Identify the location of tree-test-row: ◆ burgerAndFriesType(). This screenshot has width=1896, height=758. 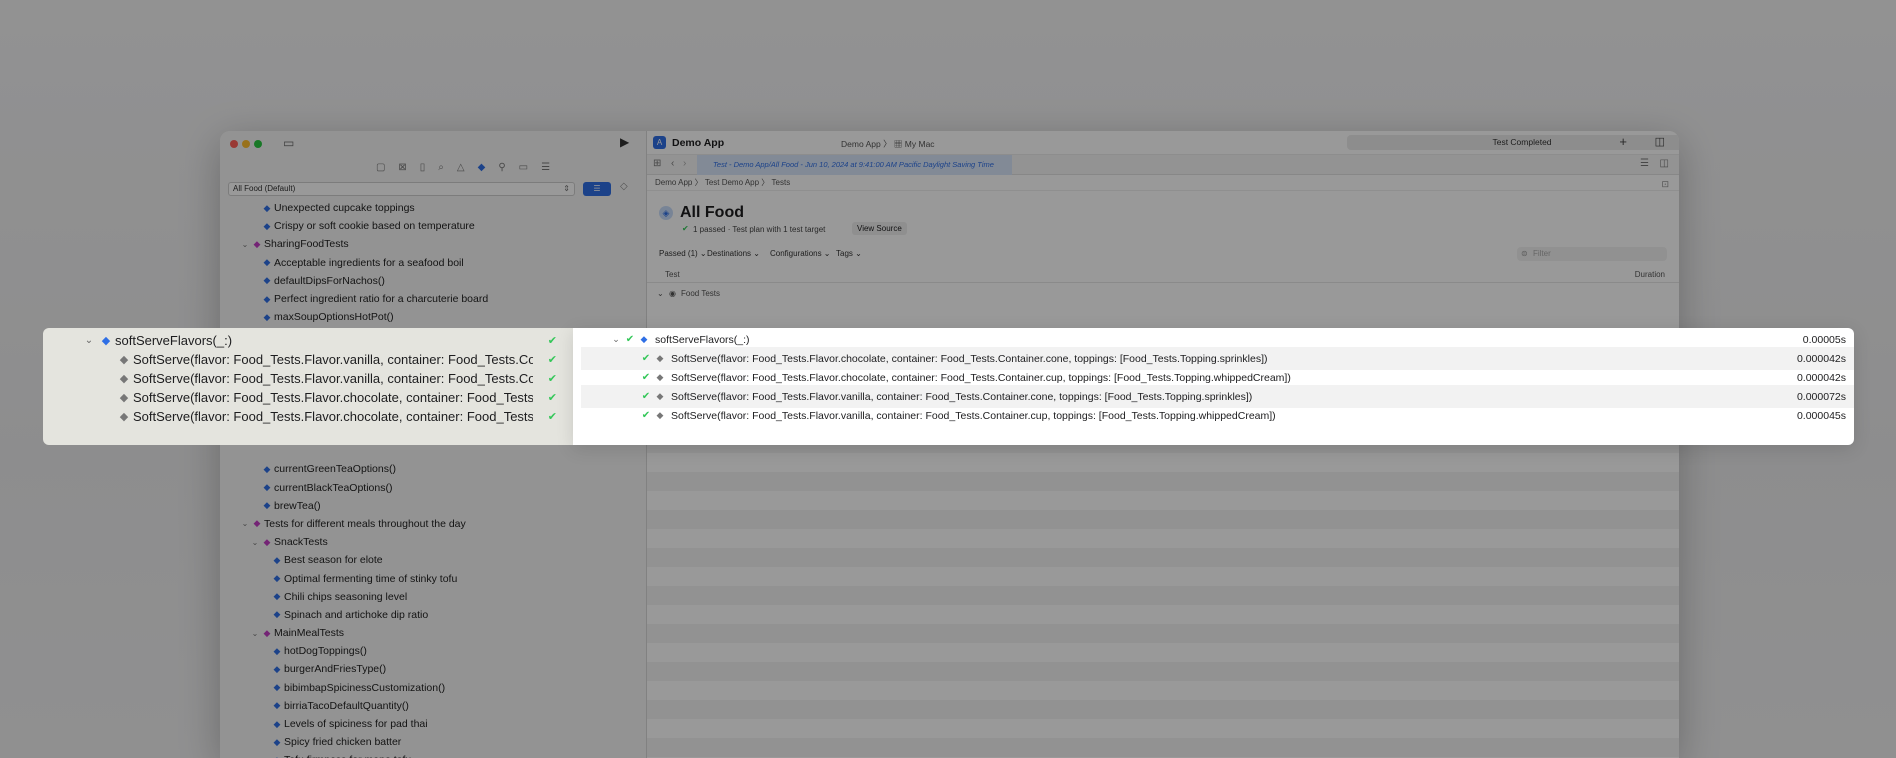
(433, 669).